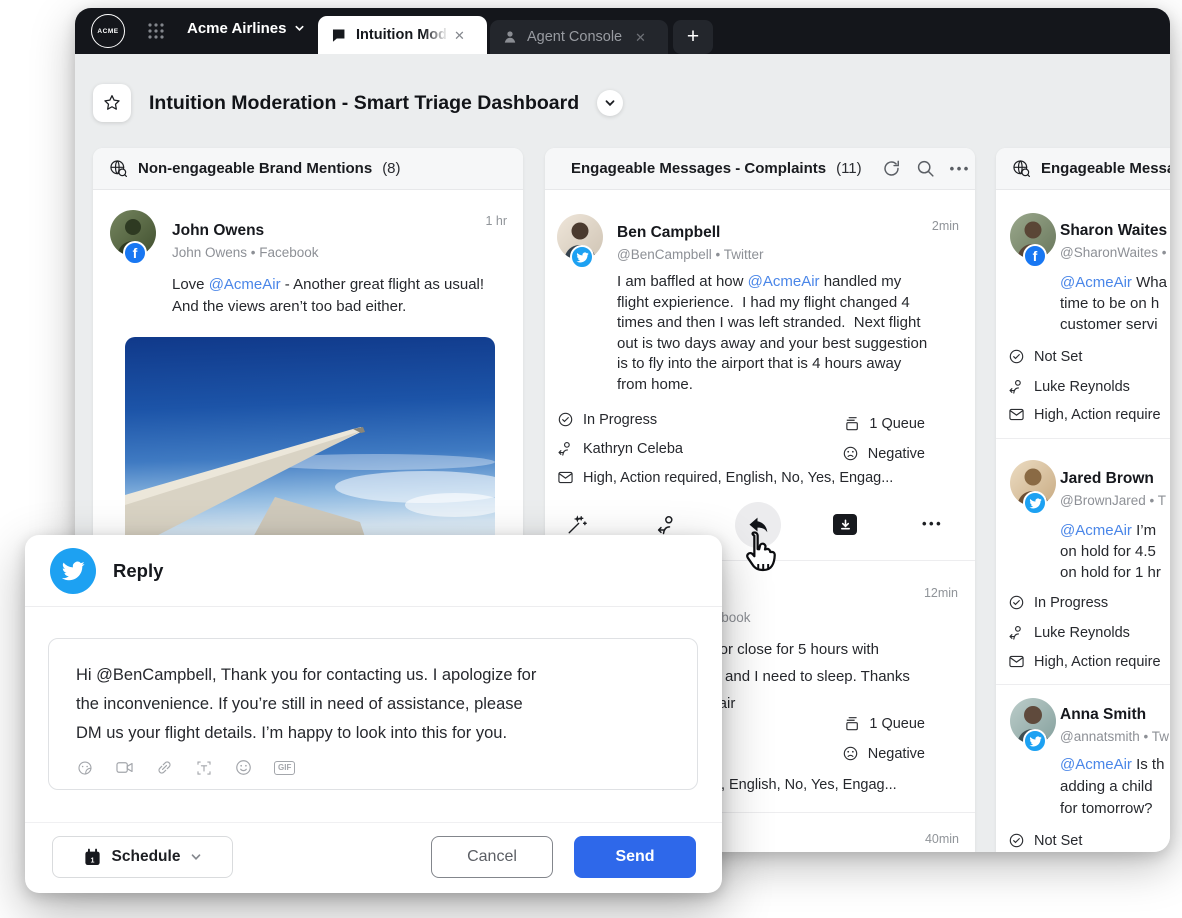 Image resolution: width=1182 pixels, height=918 pixels. What do you see at coordinates (610, 103) in the screenshot?
I see `dashboard-menu-button` at bounding box center [610, 103].